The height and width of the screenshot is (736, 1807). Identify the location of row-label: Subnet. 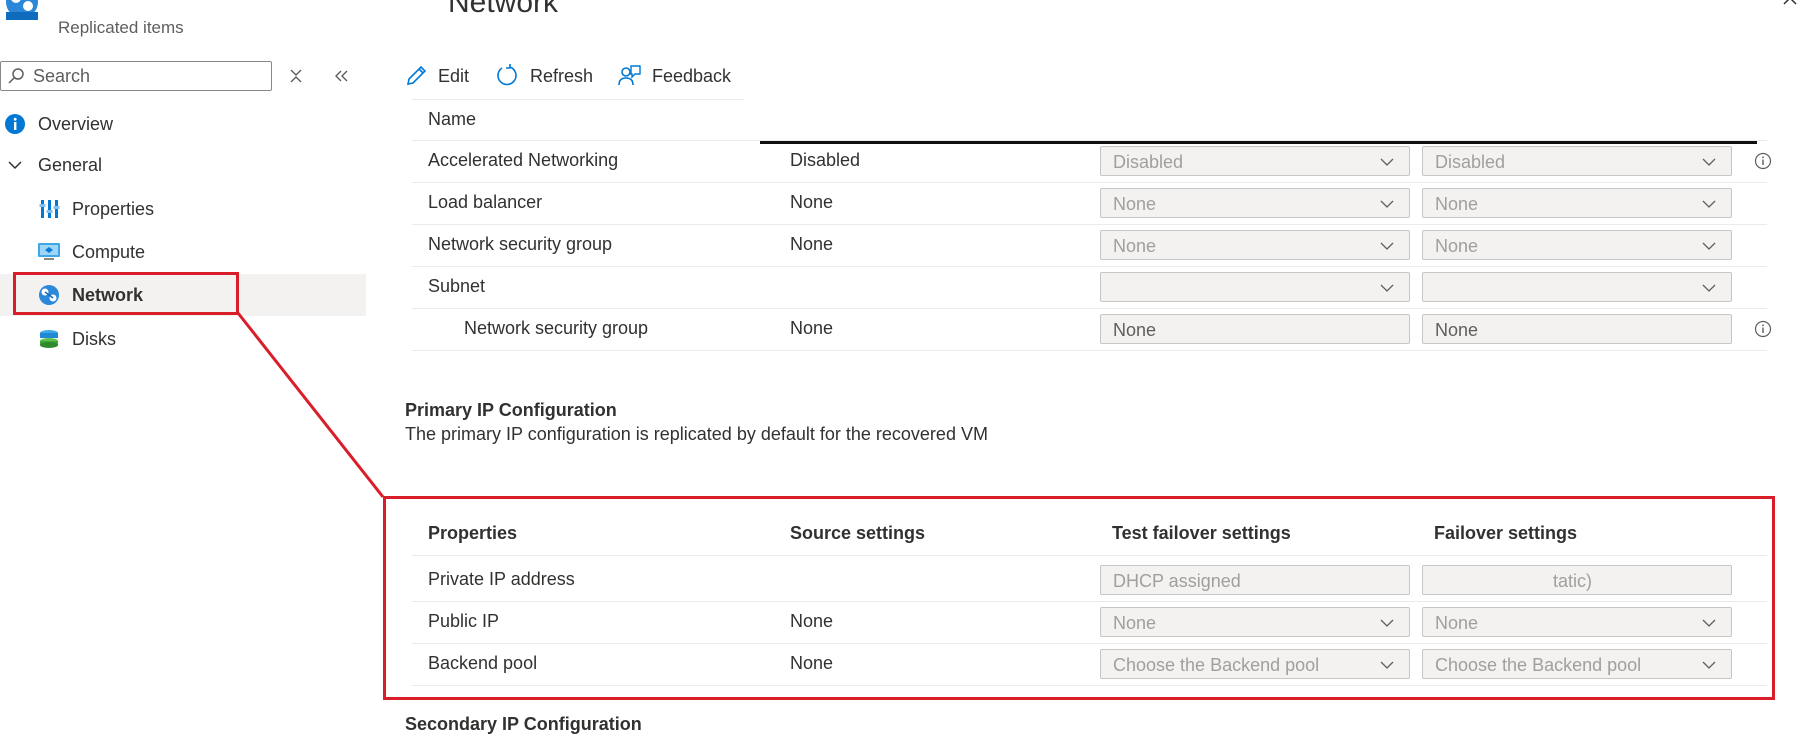
(457, 286).